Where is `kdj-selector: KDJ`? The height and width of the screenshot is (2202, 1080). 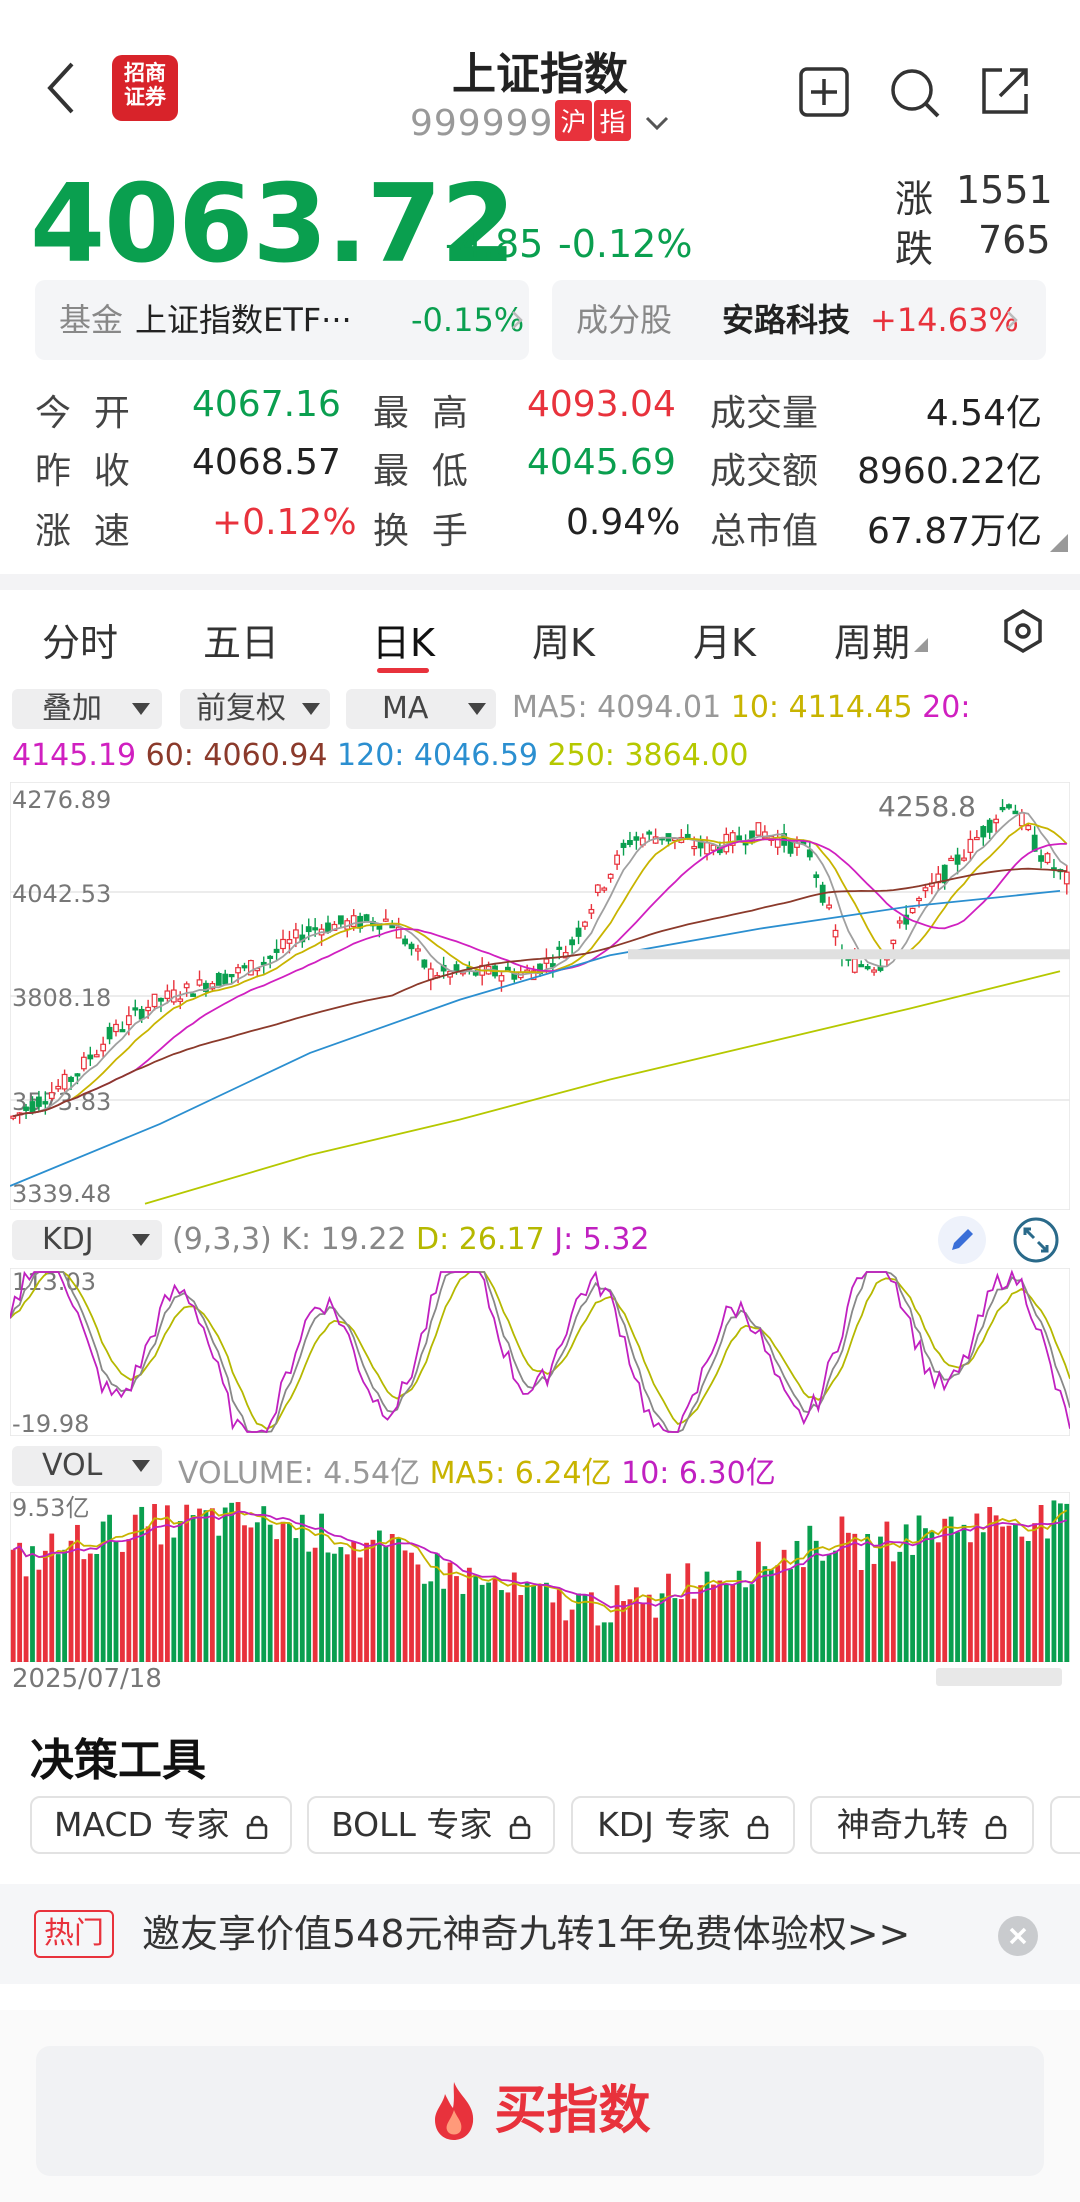
kdj-selector: KDJ is located at coordinates (87, 1240).